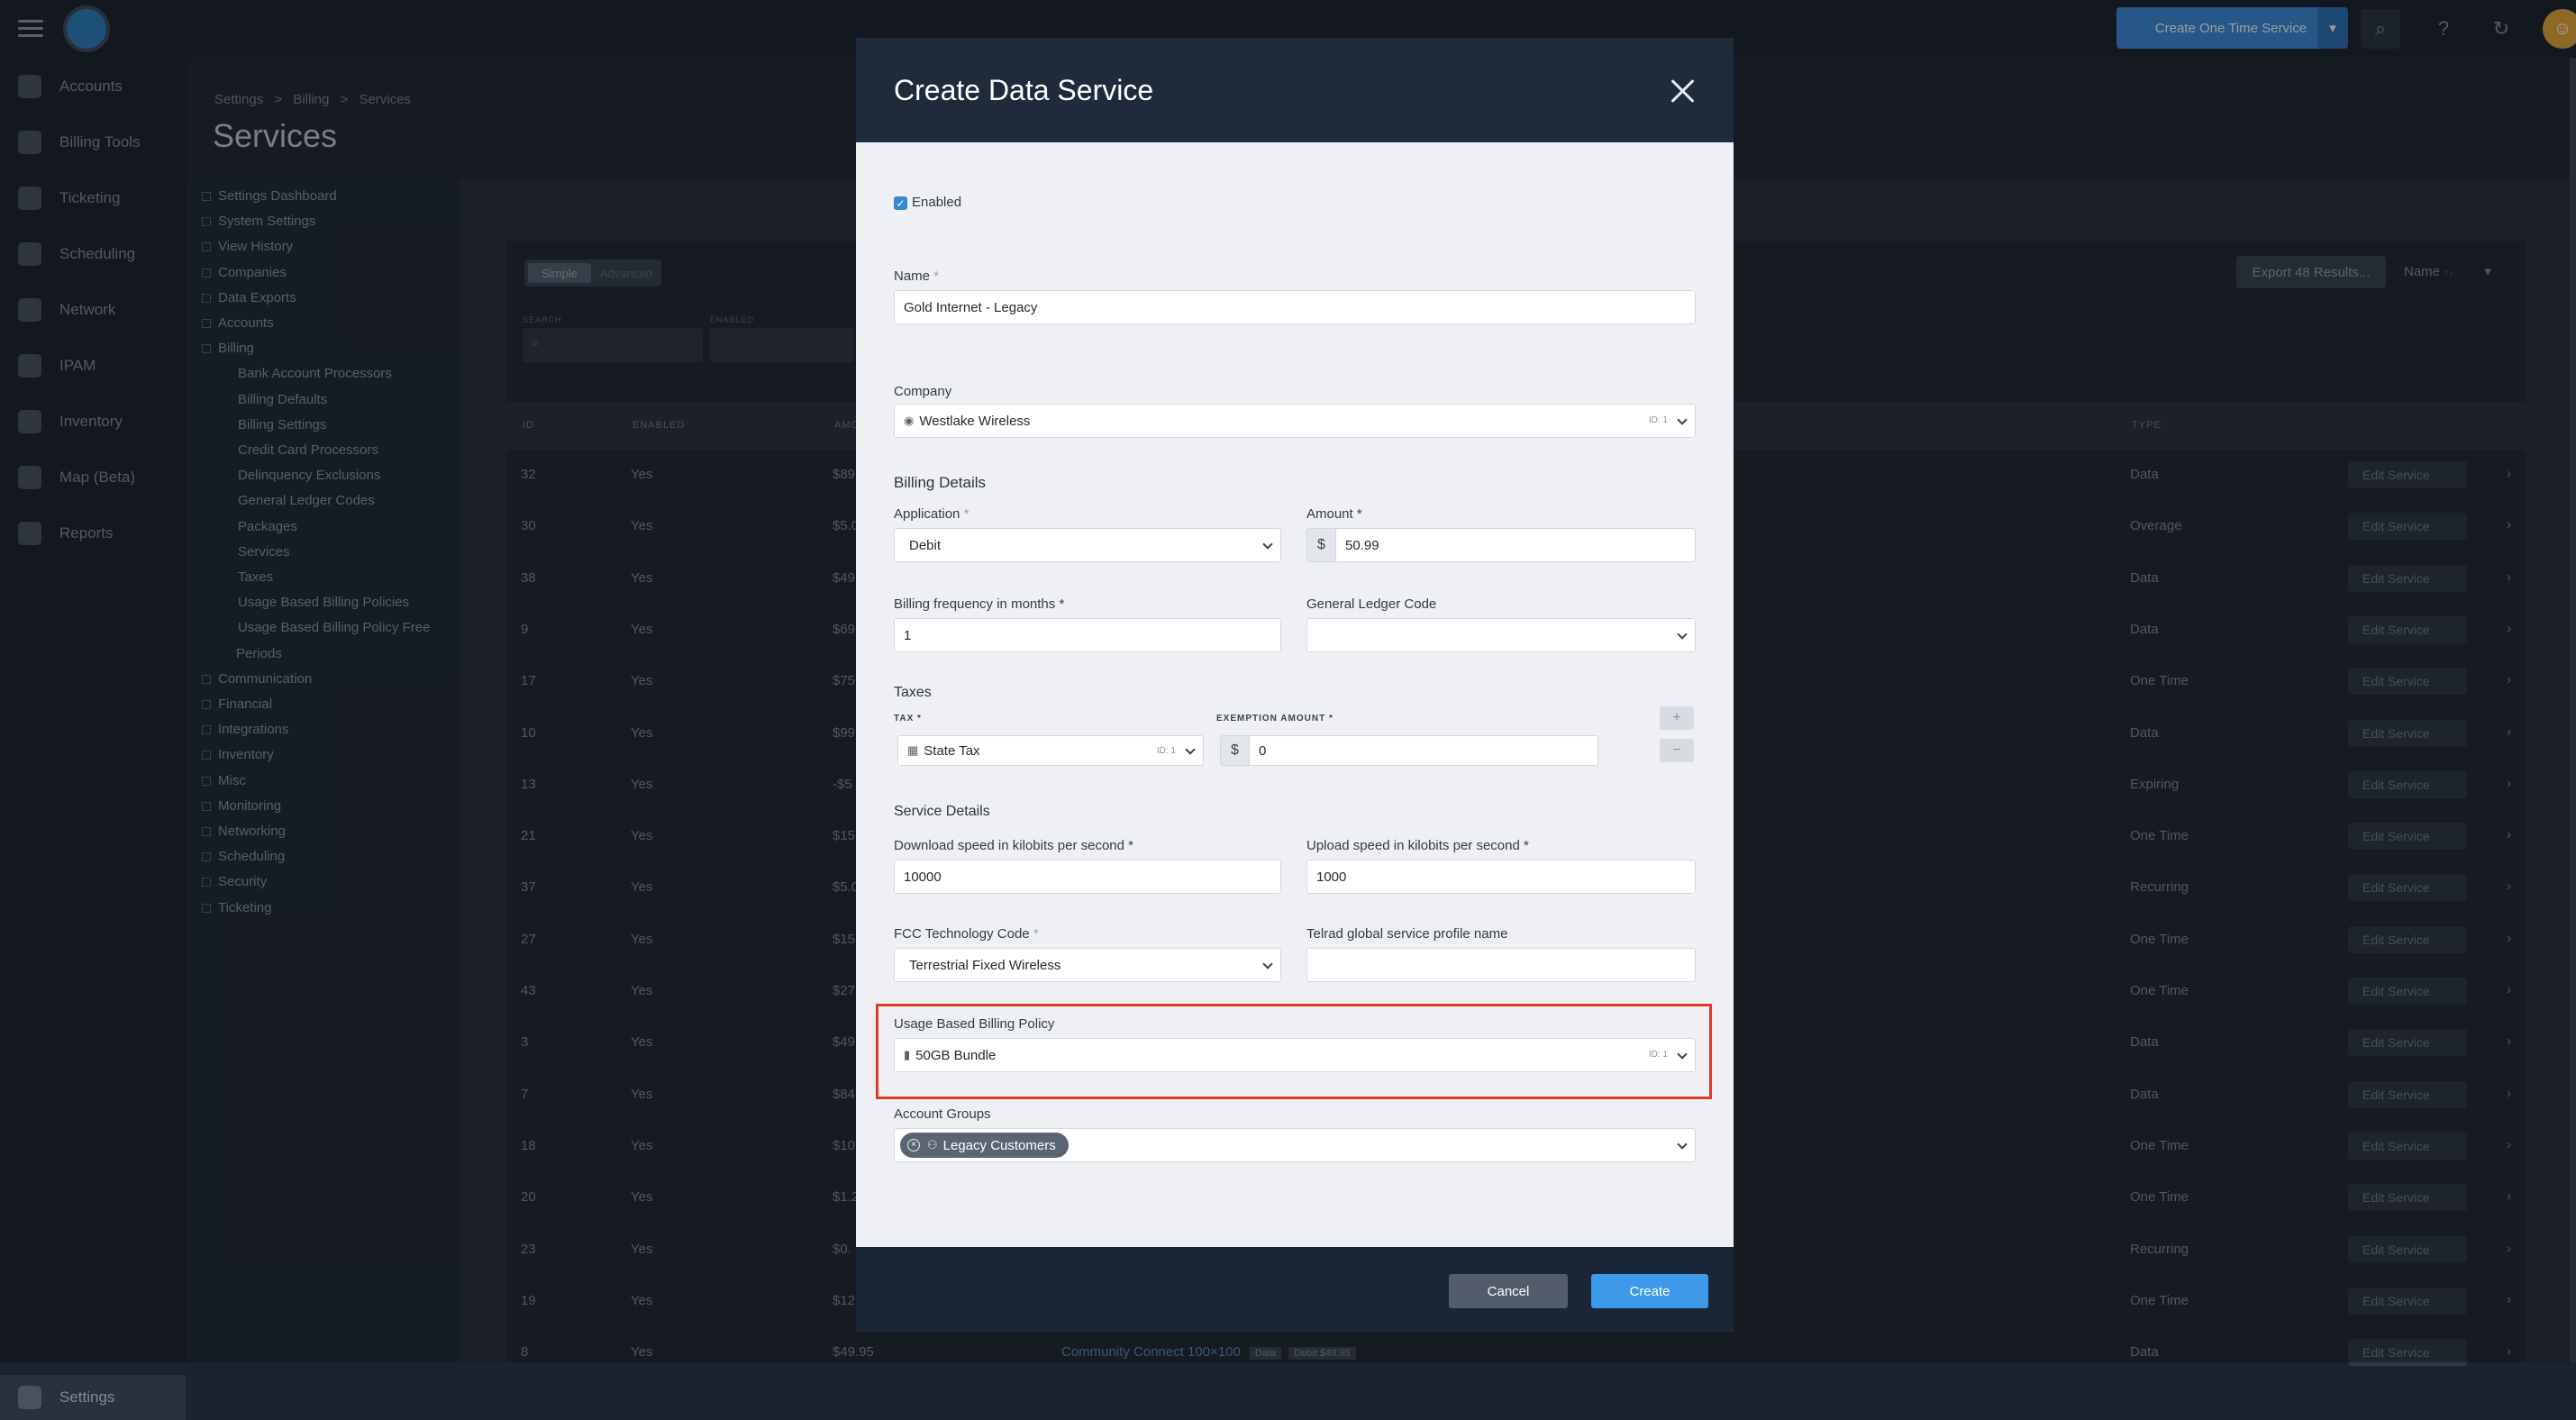 The image size is (2576, 1420). I want to click on exemption-amount-label: EXEMPTION AMOUNT *, so click(1275, 719).